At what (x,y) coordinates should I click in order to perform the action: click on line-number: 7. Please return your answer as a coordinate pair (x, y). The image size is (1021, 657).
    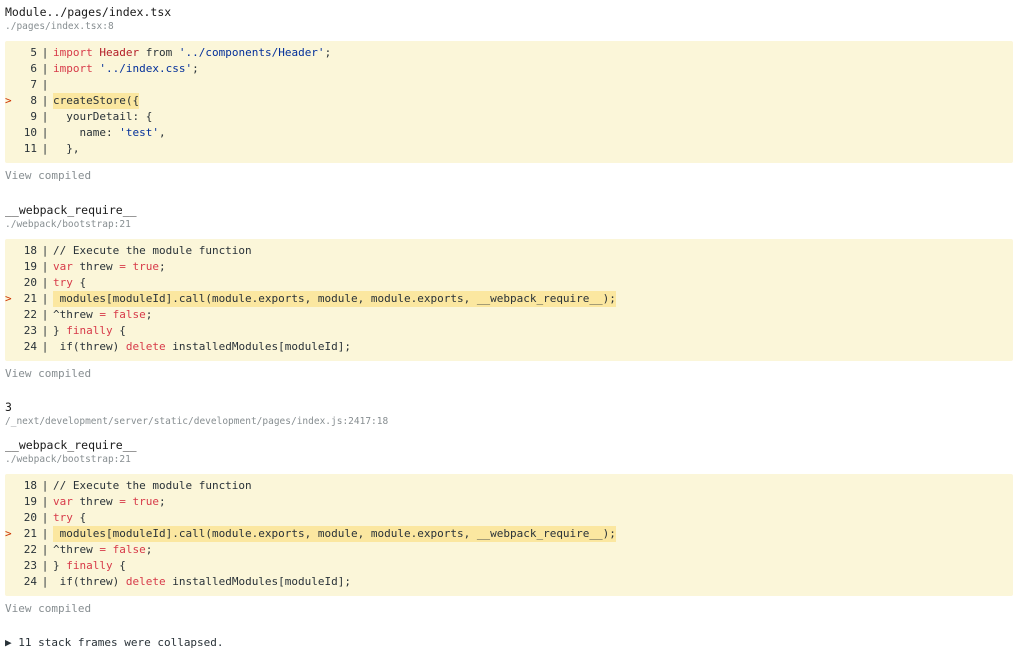
    Looking at the image, I should click on (33, 84).